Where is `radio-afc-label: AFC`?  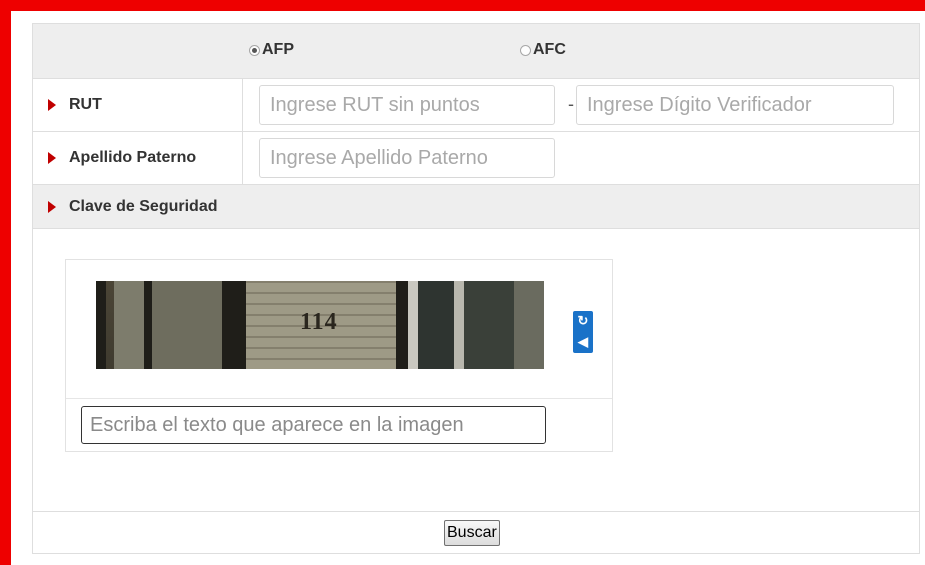
radio-afc-label: AFC is located at coordinates (549, 49).